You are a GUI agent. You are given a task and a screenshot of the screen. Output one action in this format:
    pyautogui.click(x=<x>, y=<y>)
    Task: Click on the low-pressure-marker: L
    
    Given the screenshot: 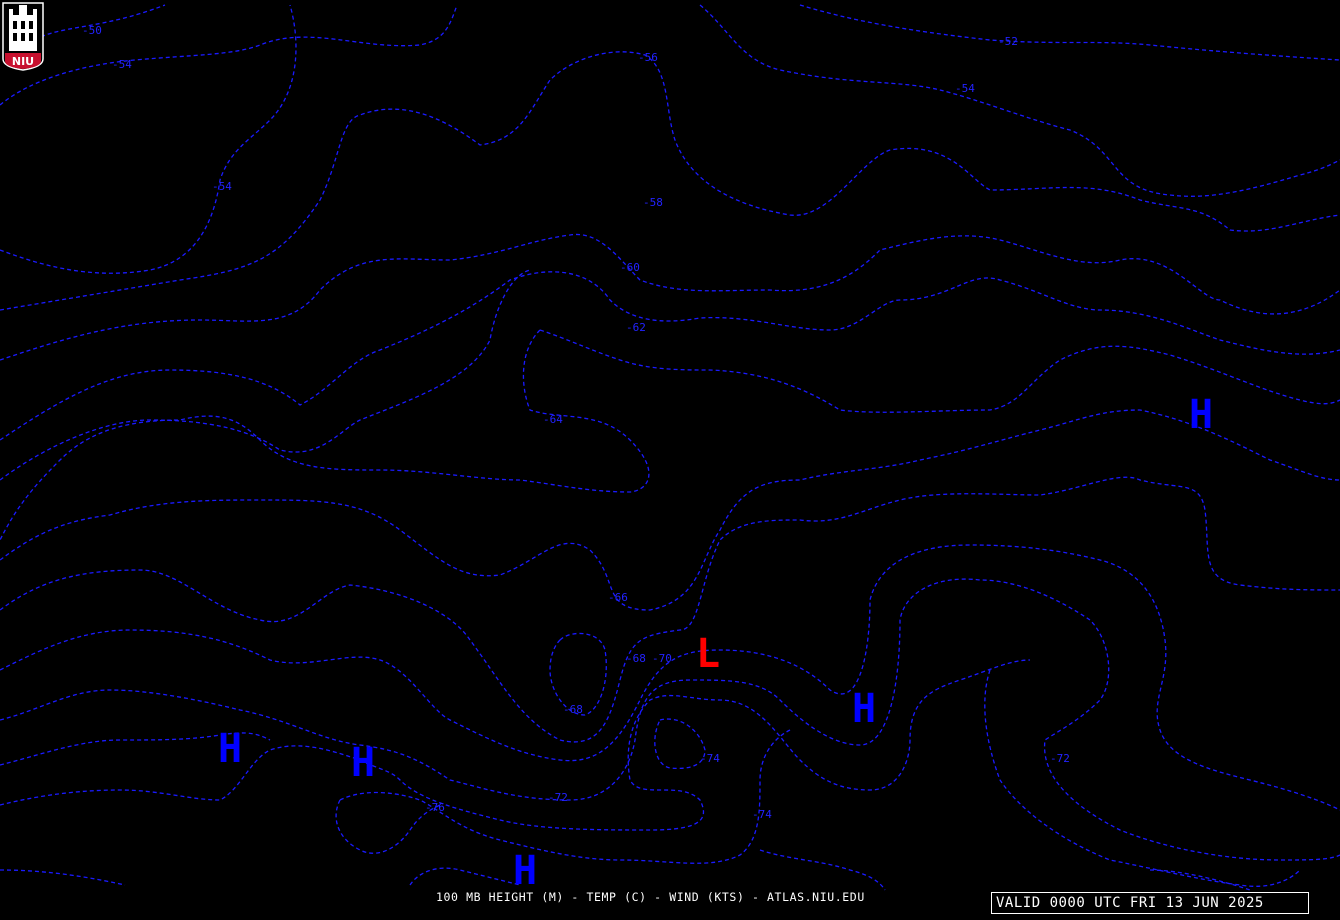 What is the action you would take?
    pyautogui.click(x=708, y=654)
    